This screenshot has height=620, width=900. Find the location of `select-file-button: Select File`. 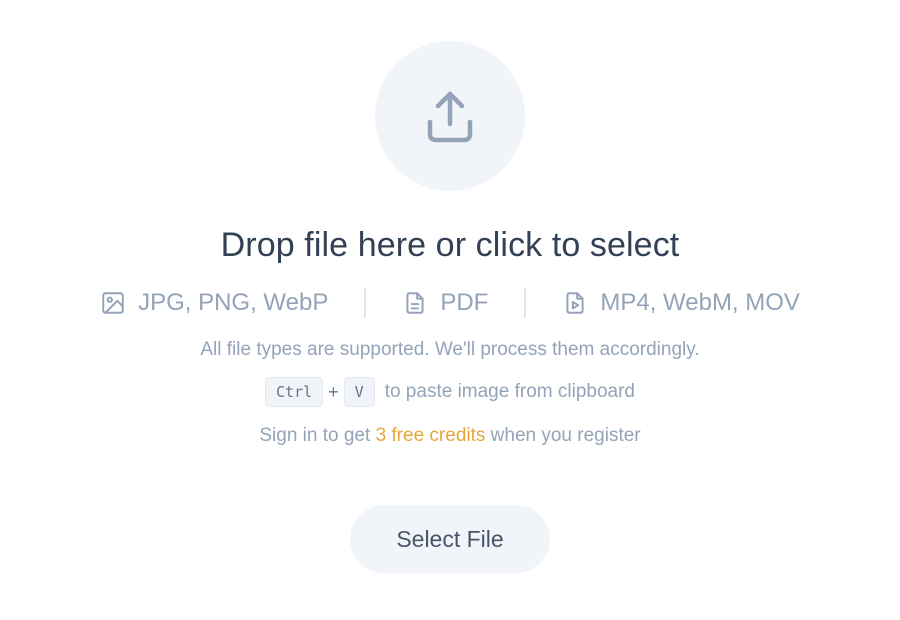

select-file-button: Select File is located at coordinates (450, 539).